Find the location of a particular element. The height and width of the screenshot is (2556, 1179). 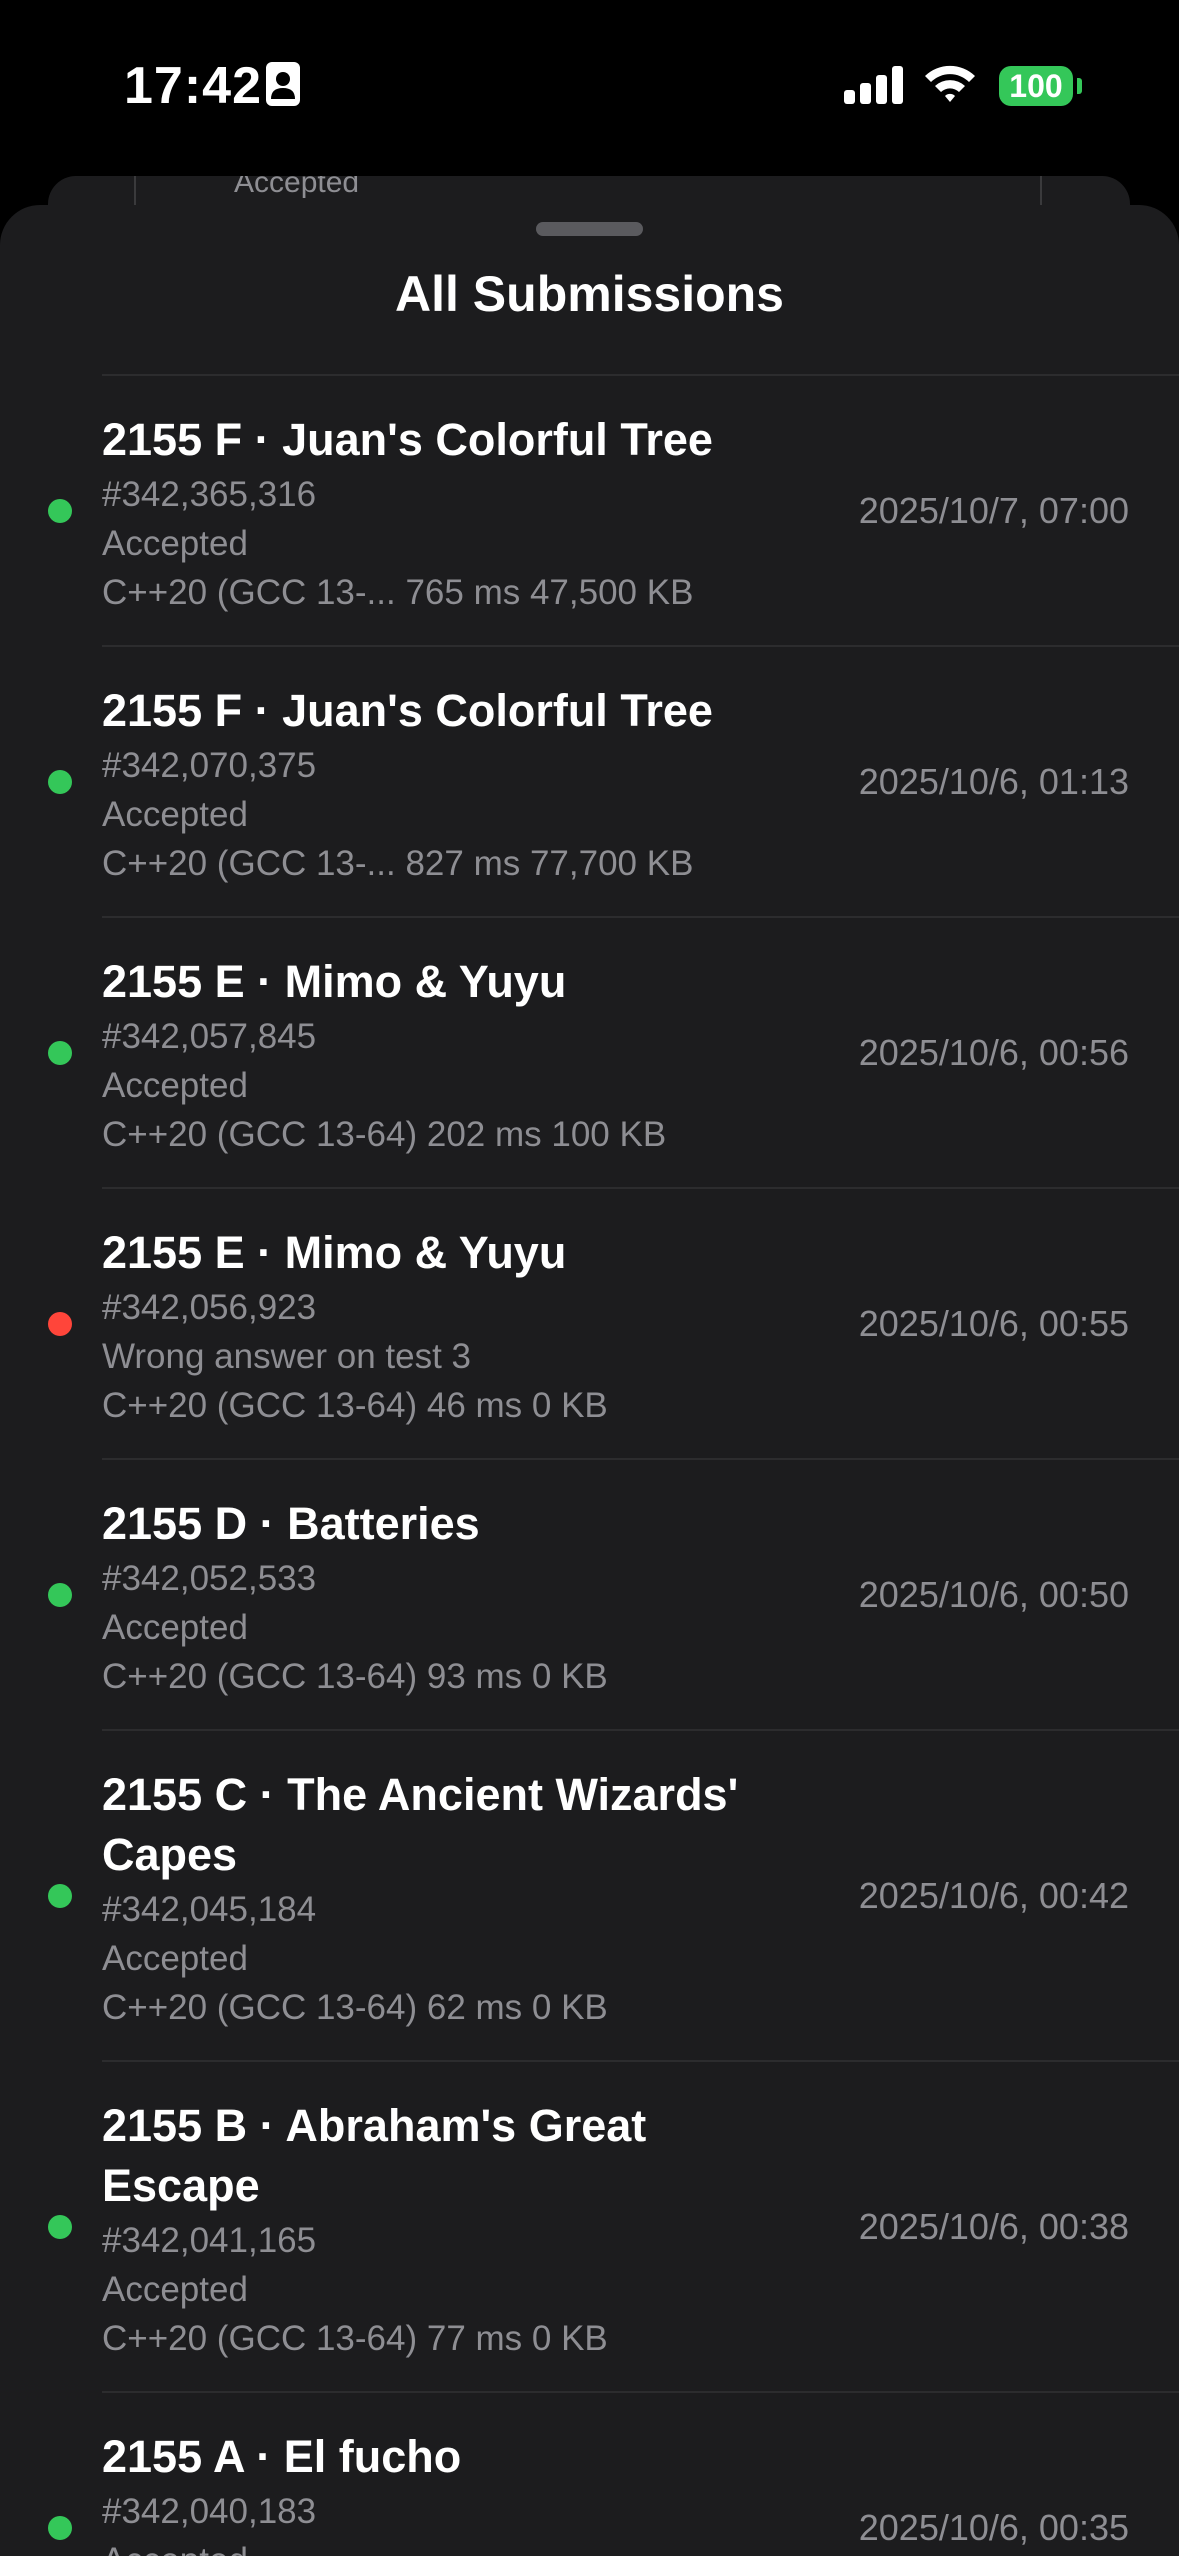

submission-id: #342,056,923 is located at coordinates (209, 1307).